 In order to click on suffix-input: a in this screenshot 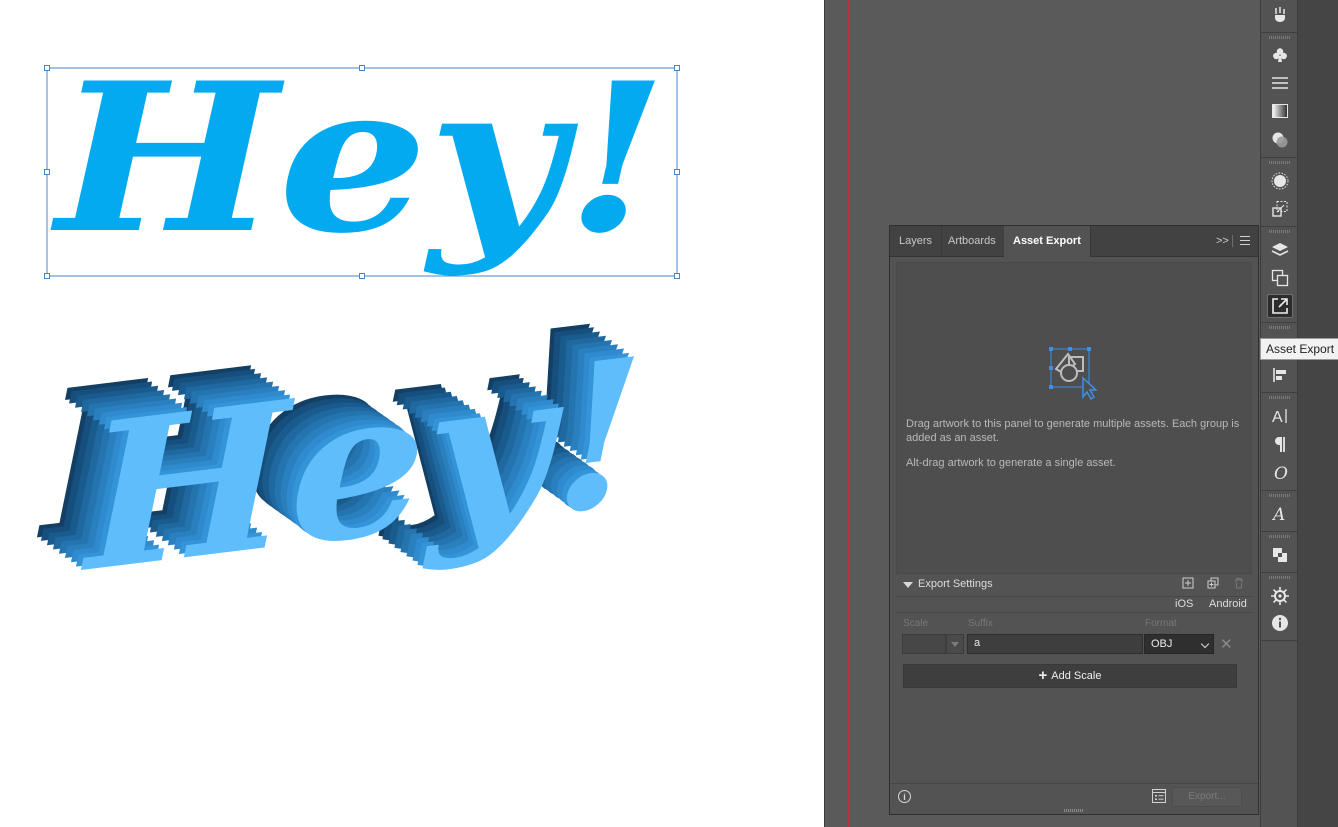, I will do `click(1055, 644)`.